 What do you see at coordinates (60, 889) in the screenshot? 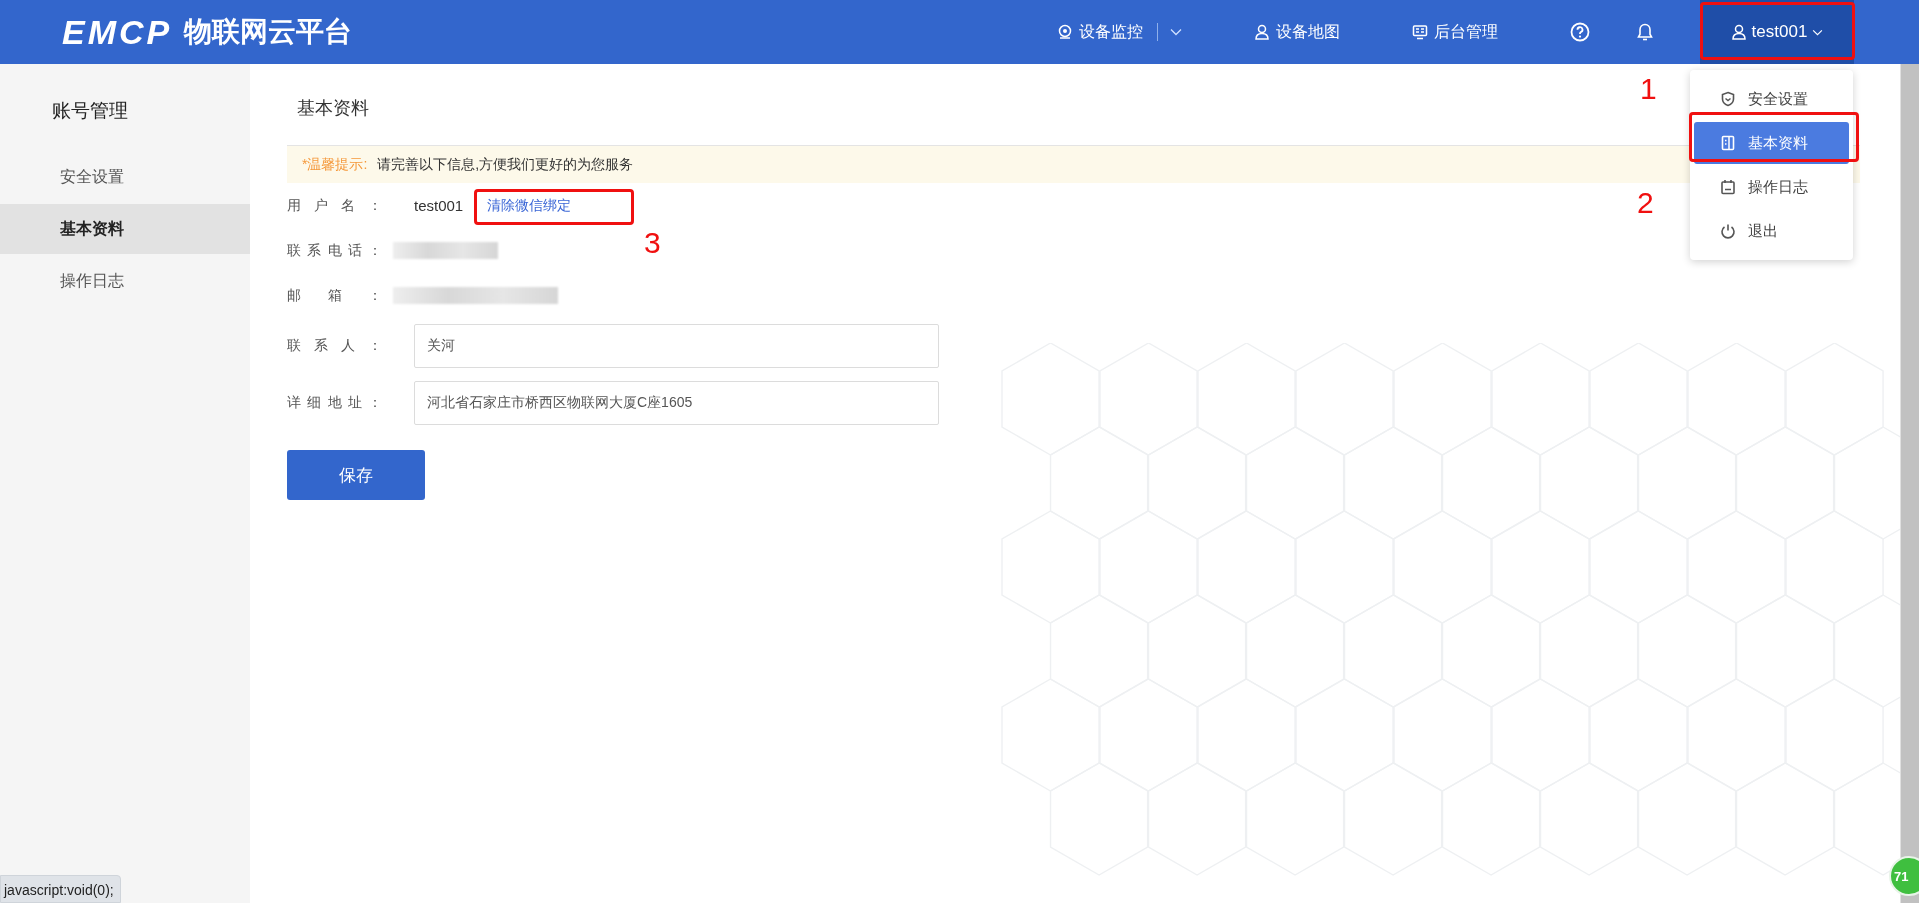
I see `status-bar-url: javascript:void(0);` at bounding box center [60, 889].